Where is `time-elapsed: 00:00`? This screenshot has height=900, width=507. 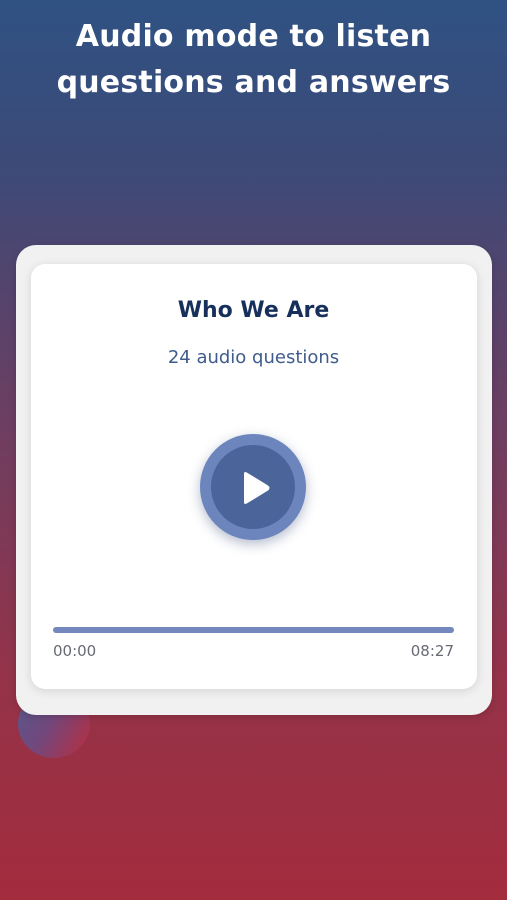
time-elapsed: 00:00 is located at coordinates (75, 651).